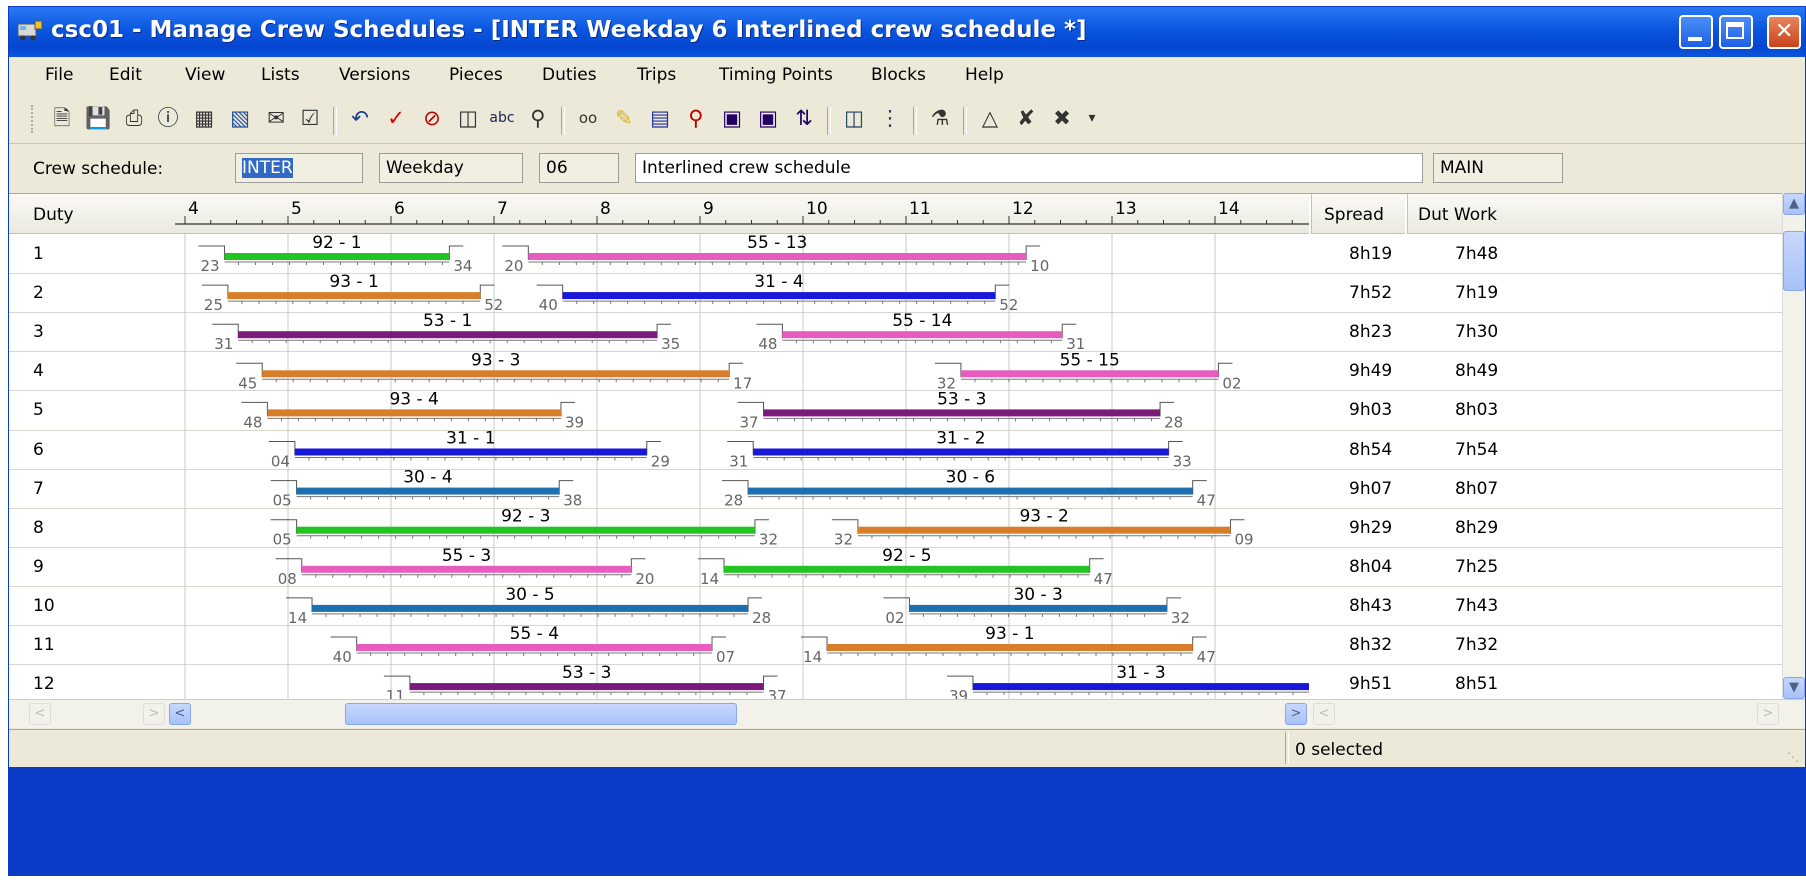  What do you see at coordinates (1296, 714) in the screenshot?
I see `time-scroll-right-button: >` at bounding box center [1296, 714].